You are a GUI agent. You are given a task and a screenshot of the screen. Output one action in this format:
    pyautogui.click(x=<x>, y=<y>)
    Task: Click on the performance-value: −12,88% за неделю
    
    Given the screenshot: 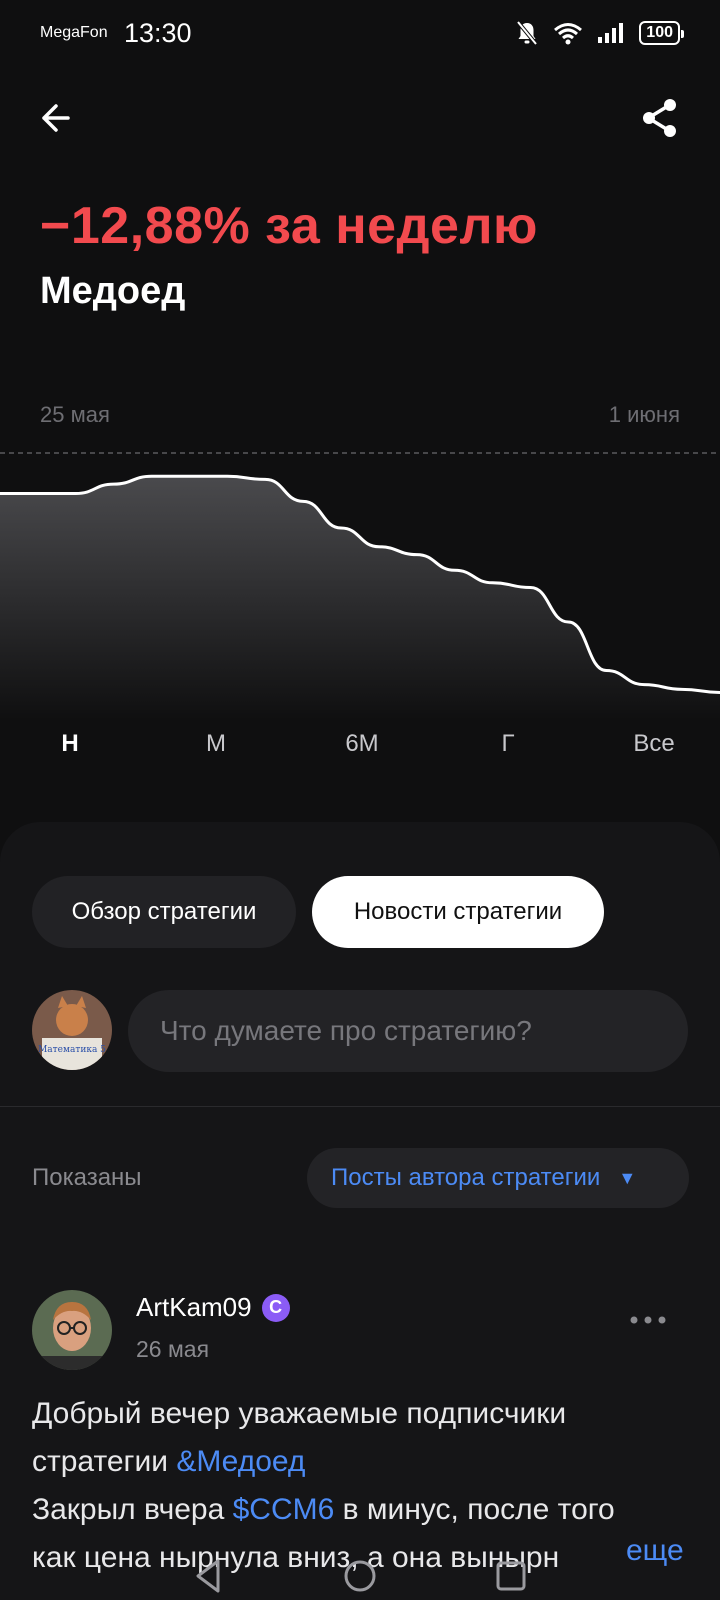 What is the action you would take?
    pyautogui.click(x=289, y=226)
    